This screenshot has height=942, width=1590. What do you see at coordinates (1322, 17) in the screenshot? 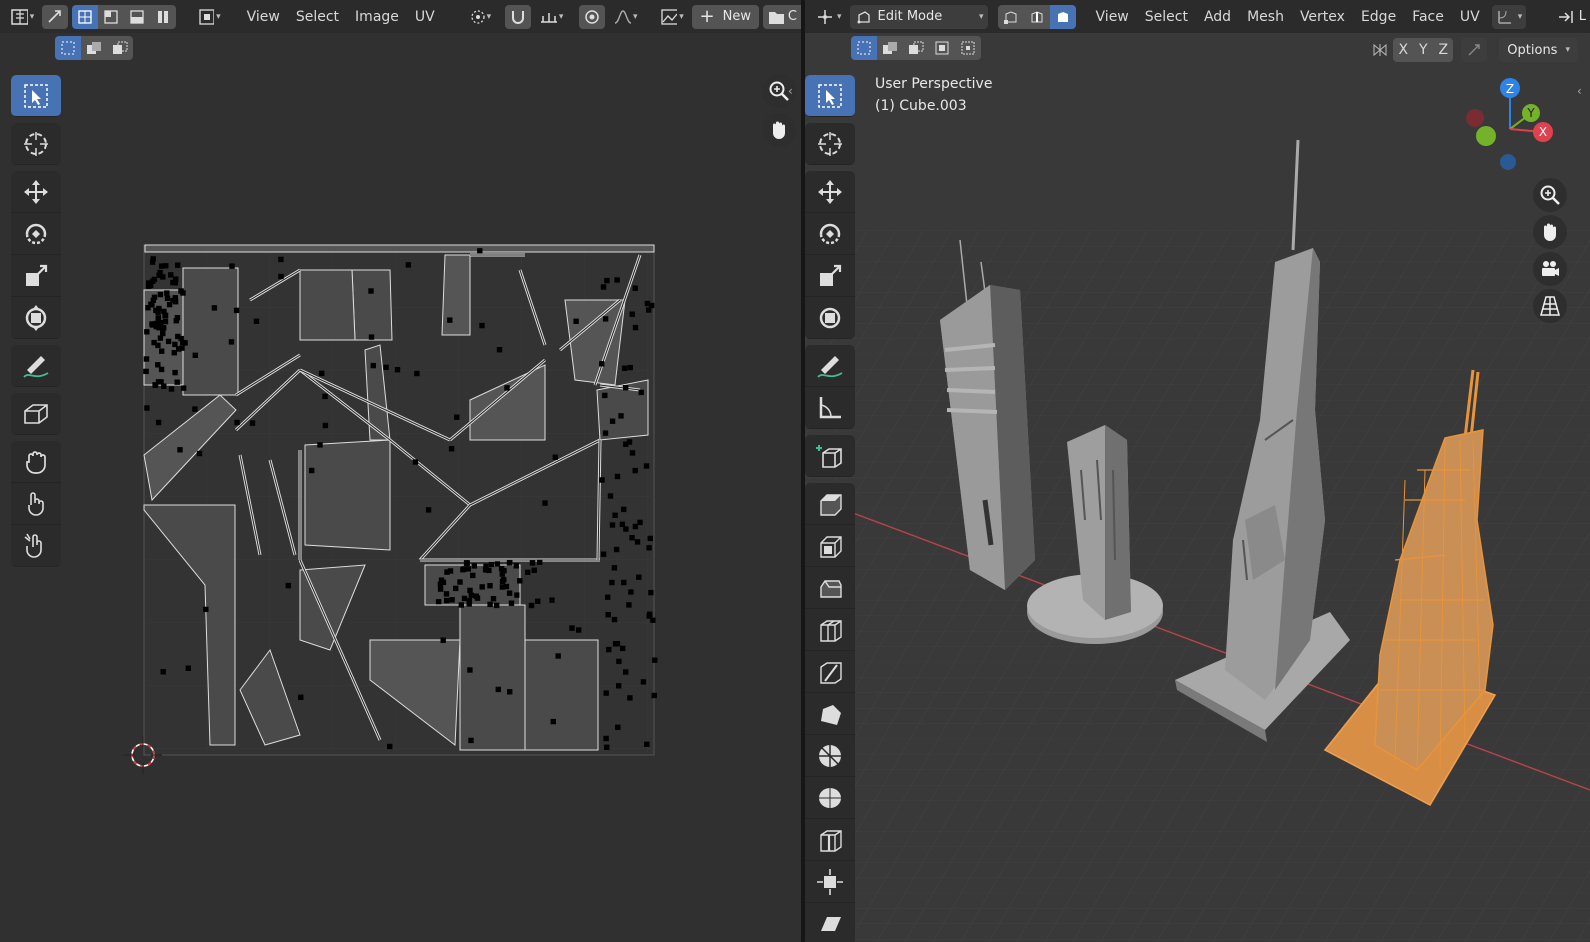
I see `menu-vertex: Vertex` at bounding box center [1322, 17].